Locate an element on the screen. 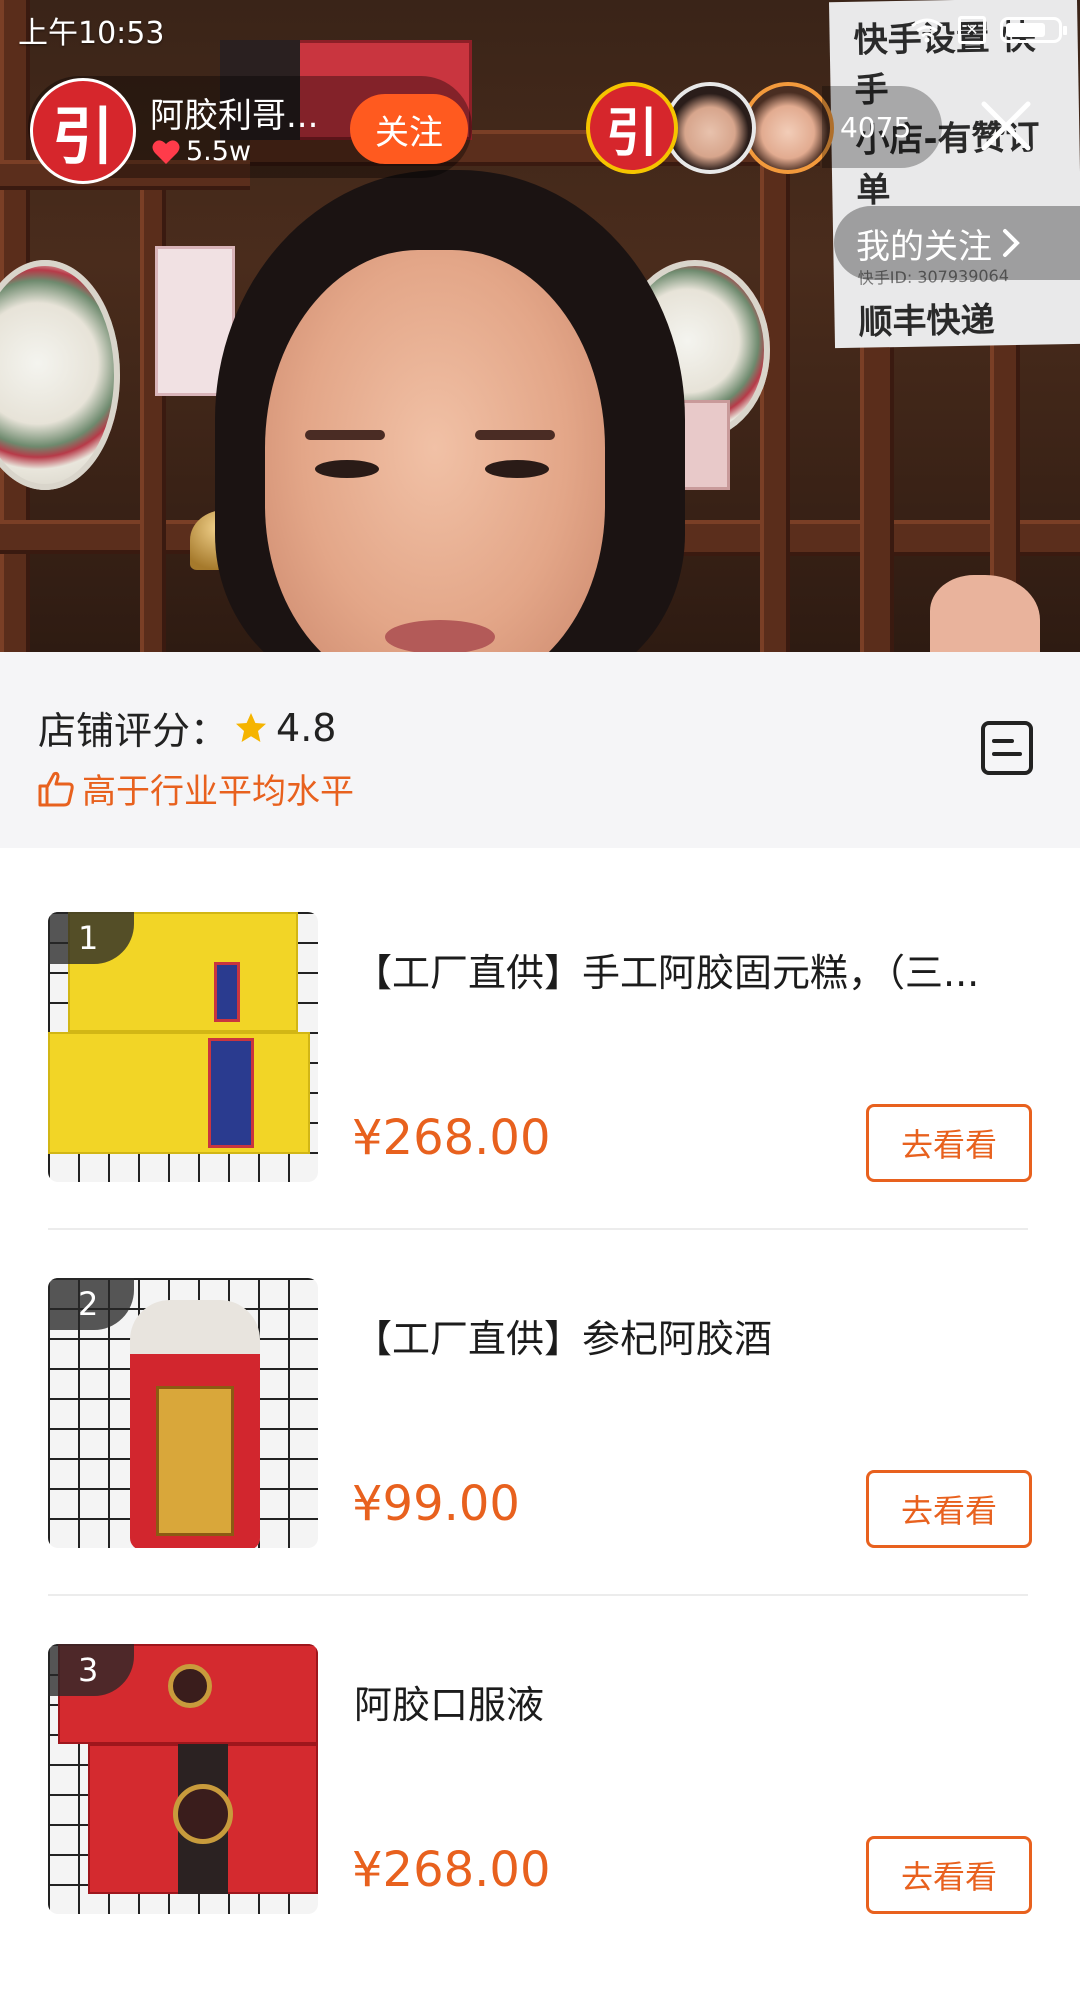  wine-bottle is located at coordinates (195, 1424).